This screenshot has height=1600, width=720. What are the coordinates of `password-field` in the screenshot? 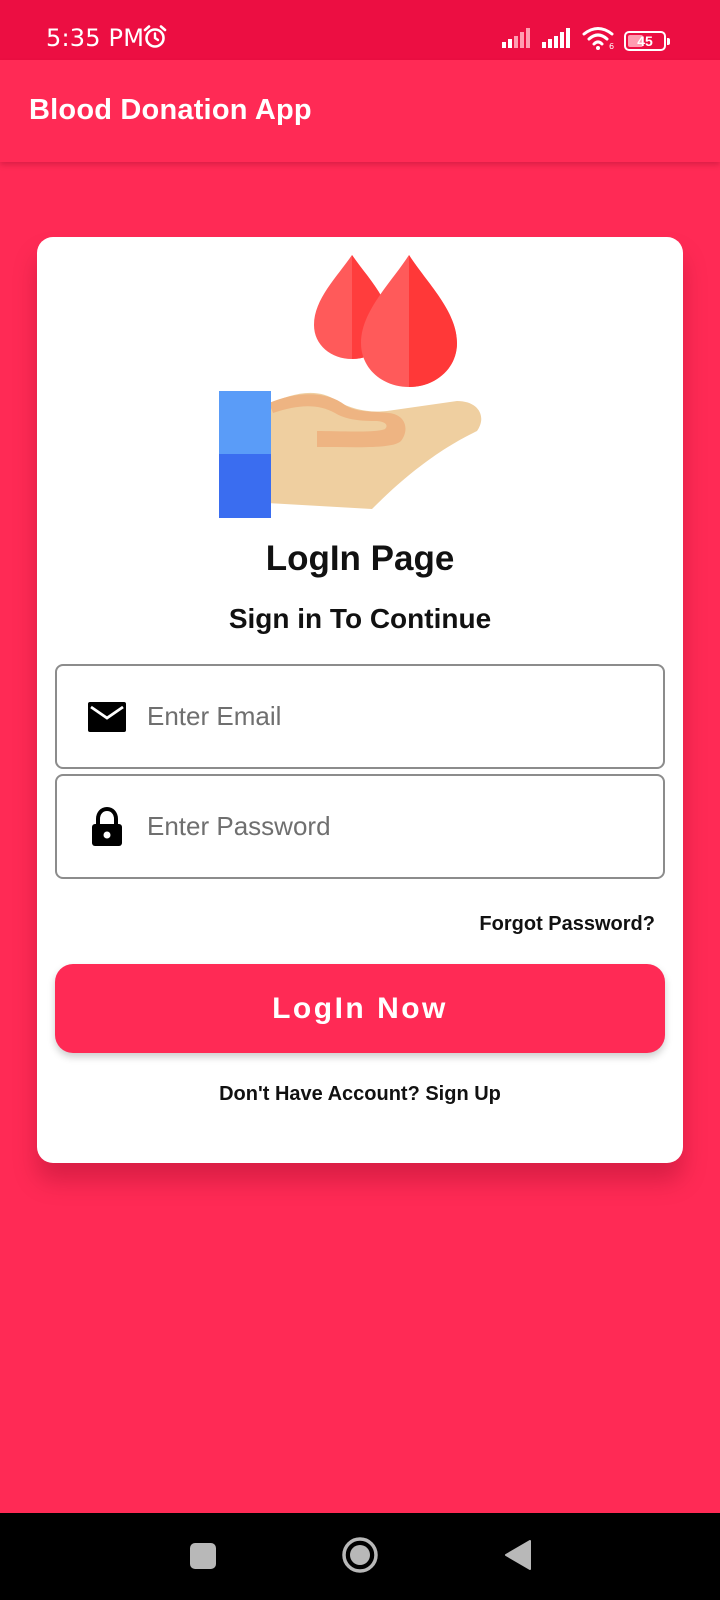 It's located at (360, 826).